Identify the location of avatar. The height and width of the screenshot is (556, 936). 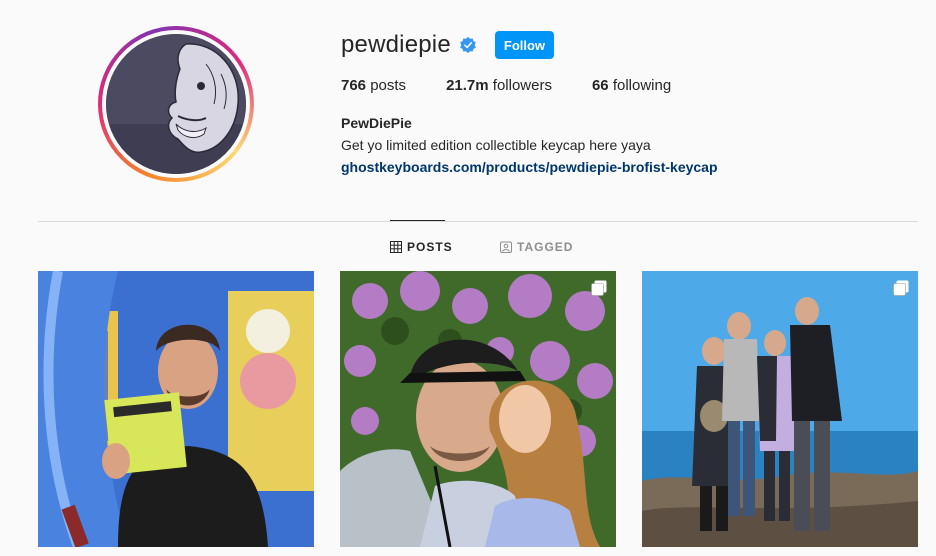
(176, 104).